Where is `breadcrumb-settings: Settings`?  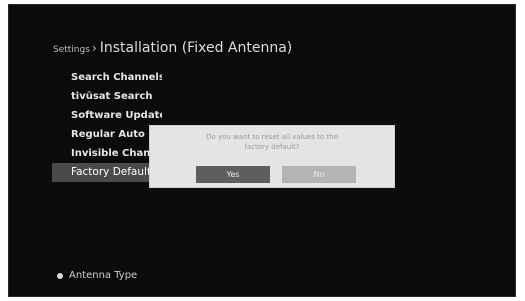
breadcrumb-settings: Settings is located at coordinates (71, 50).